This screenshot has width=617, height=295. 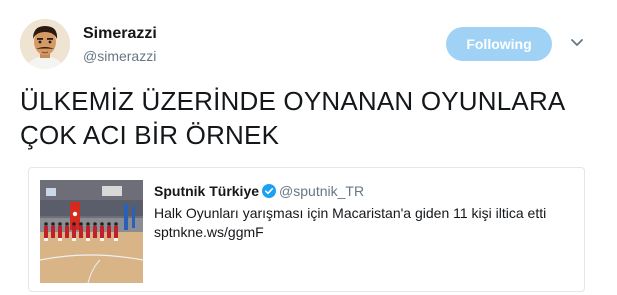 What do you see at coordinates (577, 43) in the screenshot?
I see `chevron-down-icon` at bounding box center [577, 43].